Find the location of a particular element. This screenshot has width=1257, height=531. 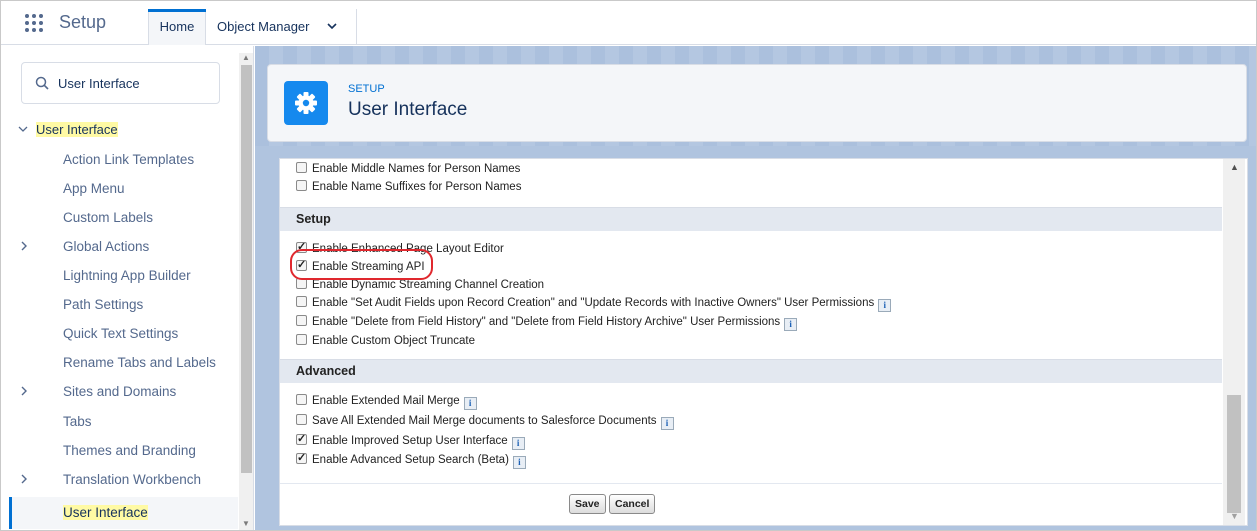

setting-row: Enable Extended Mail Merge i is located at coordinates (386, 402).